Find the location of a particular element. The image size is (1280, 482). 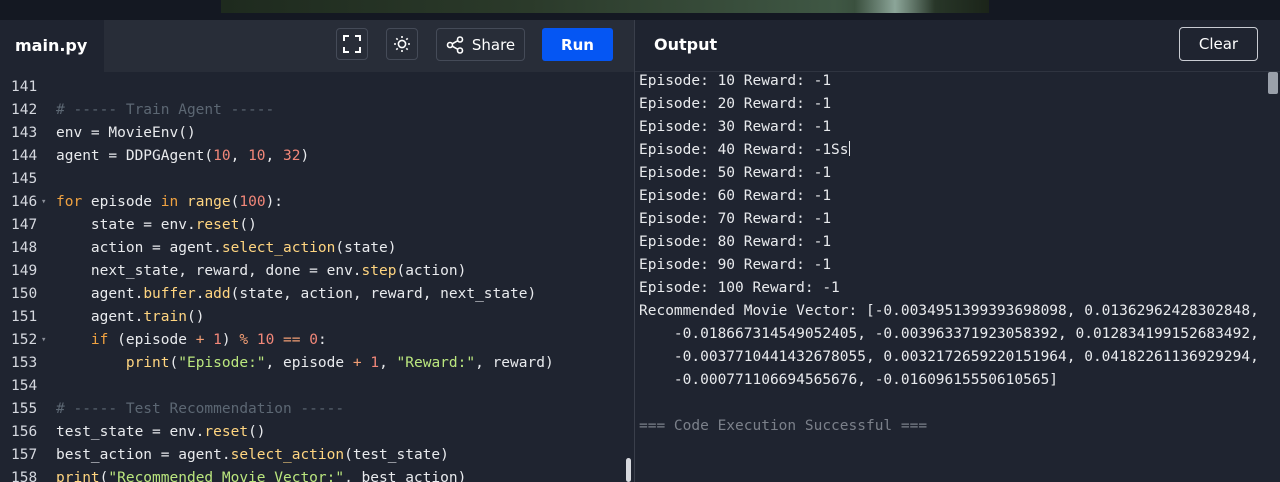

line-number: 149 is located at coordinates (24, 271).